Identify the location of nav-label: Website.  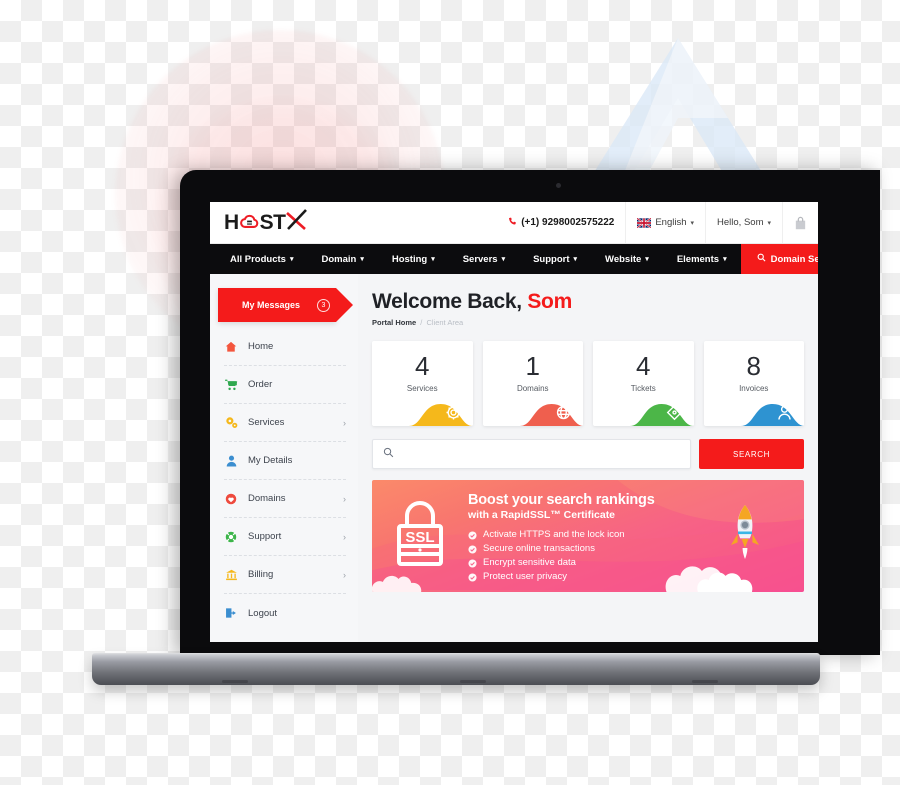
(623, 259).